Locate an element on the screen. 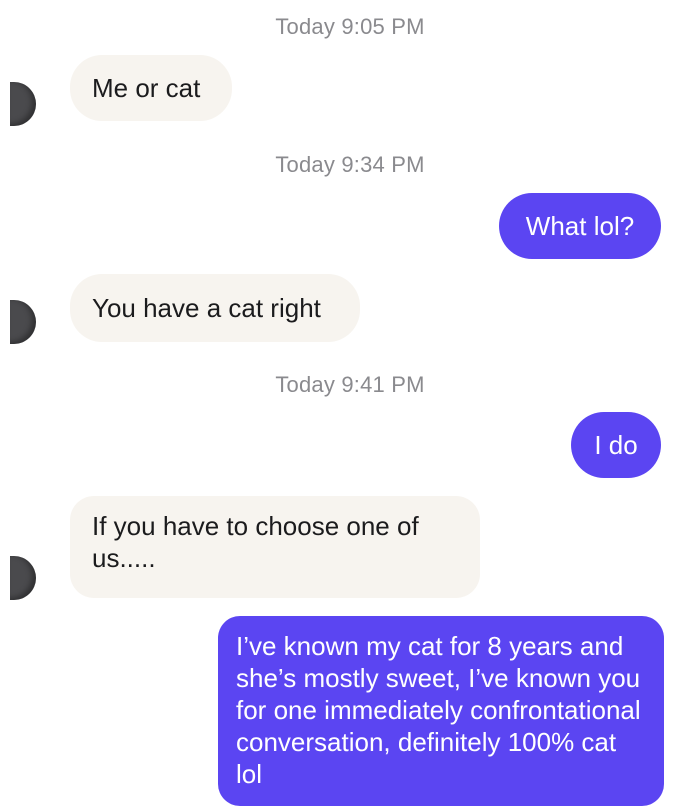 The height and width of the screenshot is (811, 700). timestamp: Today 9:41 PM is located at coordinates (350, 384).